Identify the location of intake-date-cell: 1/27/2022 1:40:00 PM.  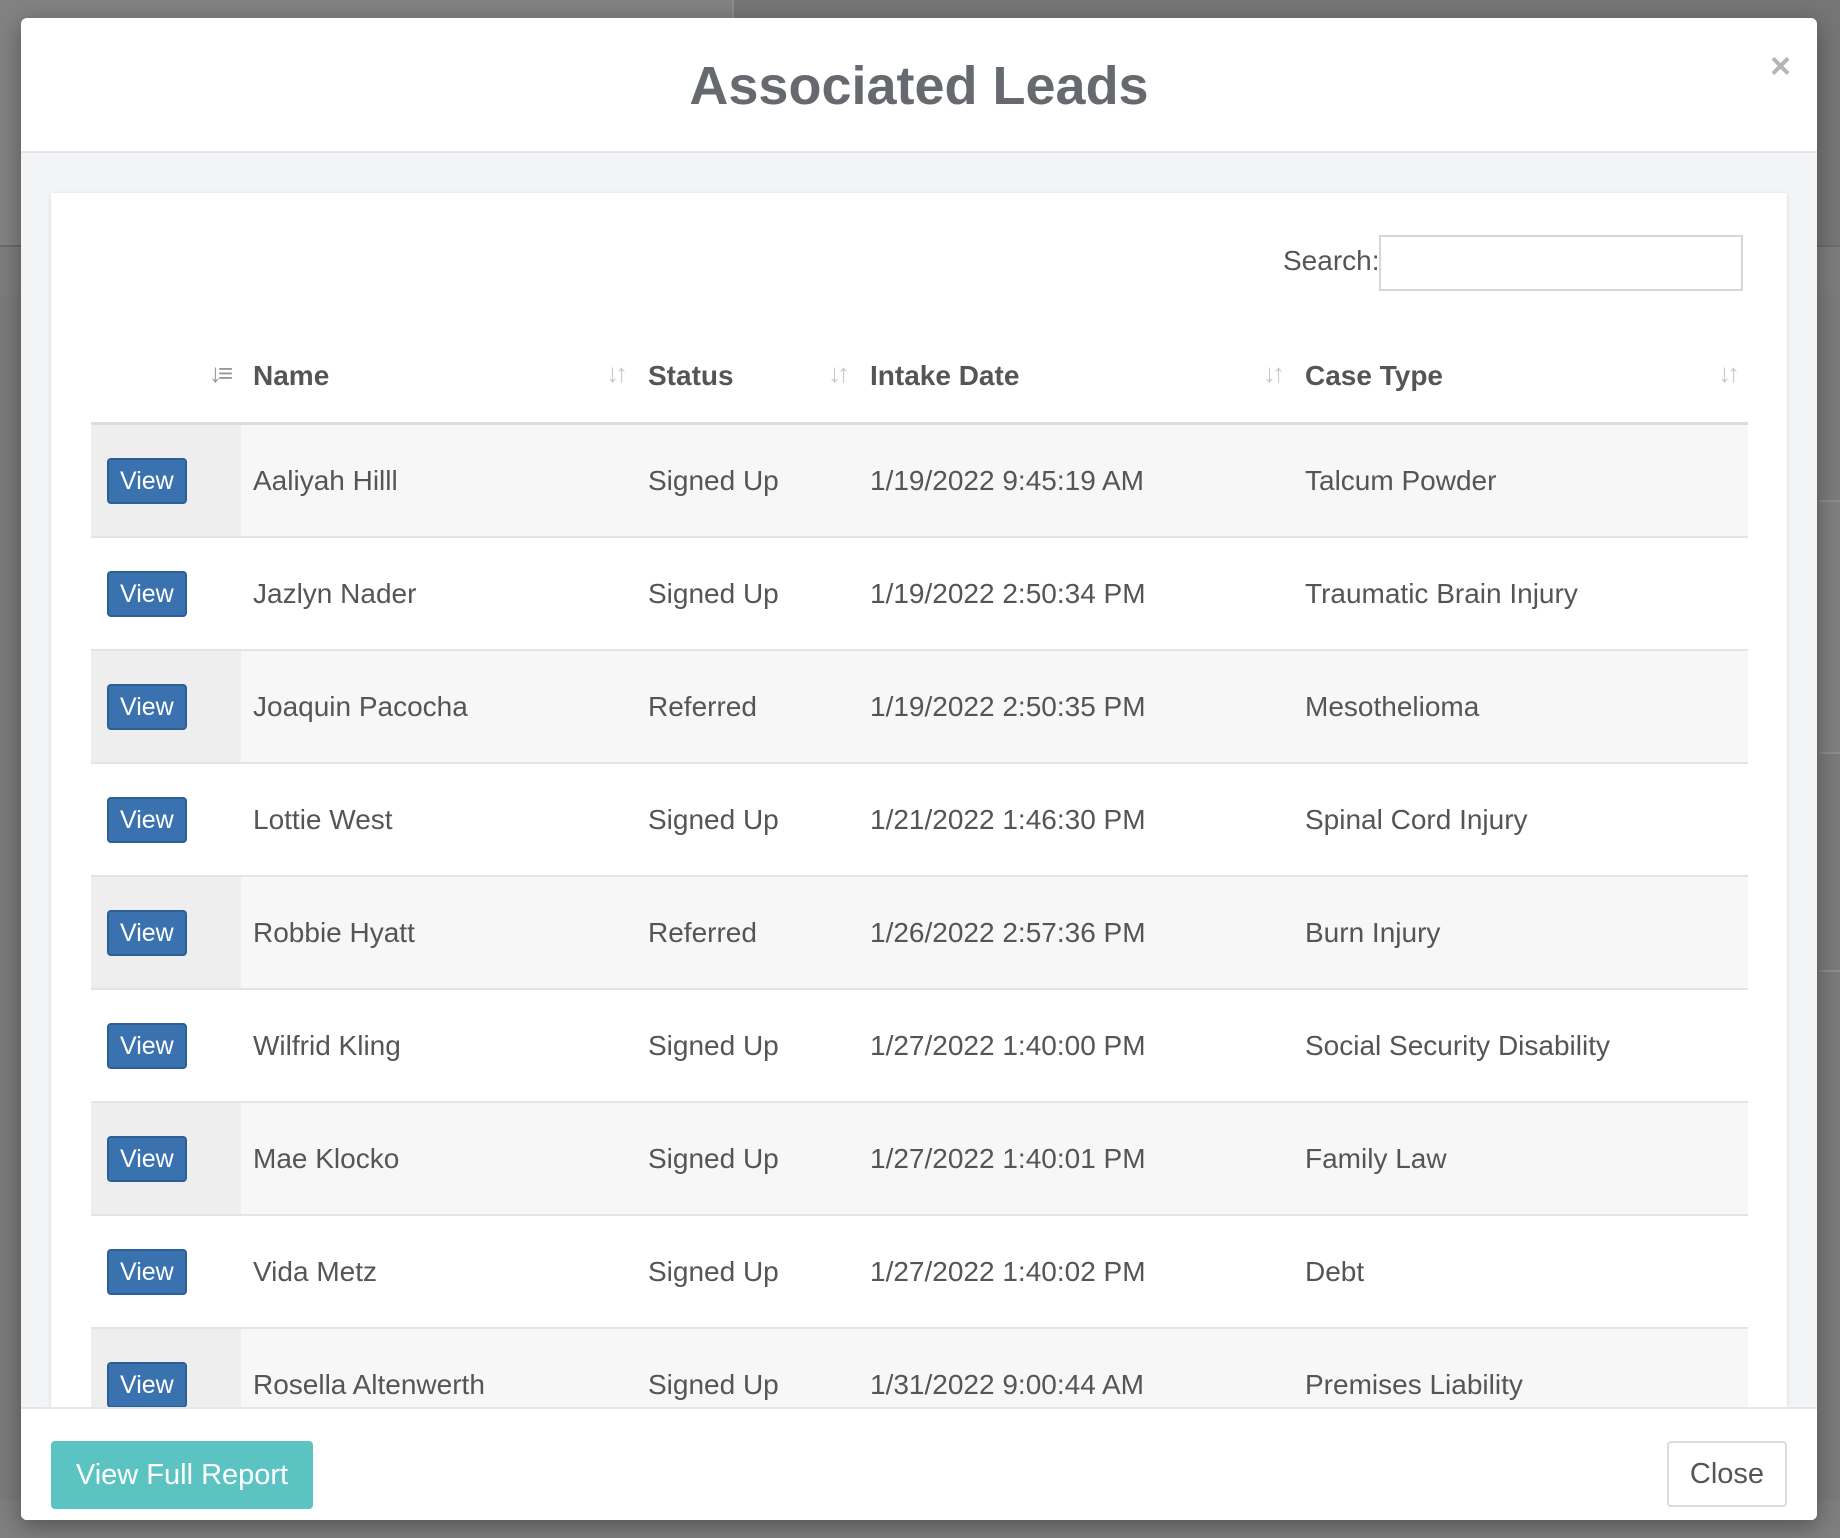
(1075, 1046).